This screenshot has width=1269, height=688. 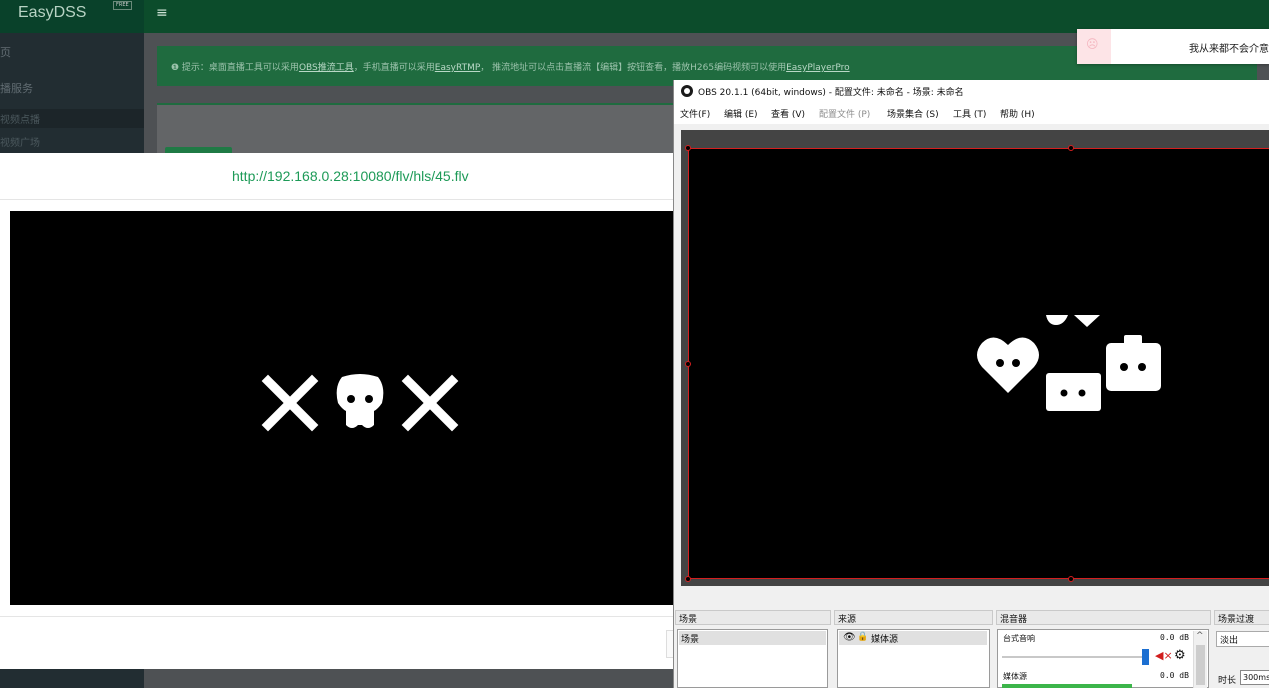 I want to click on mixer-scrollbar: ^, so click(x=1200, y=659).